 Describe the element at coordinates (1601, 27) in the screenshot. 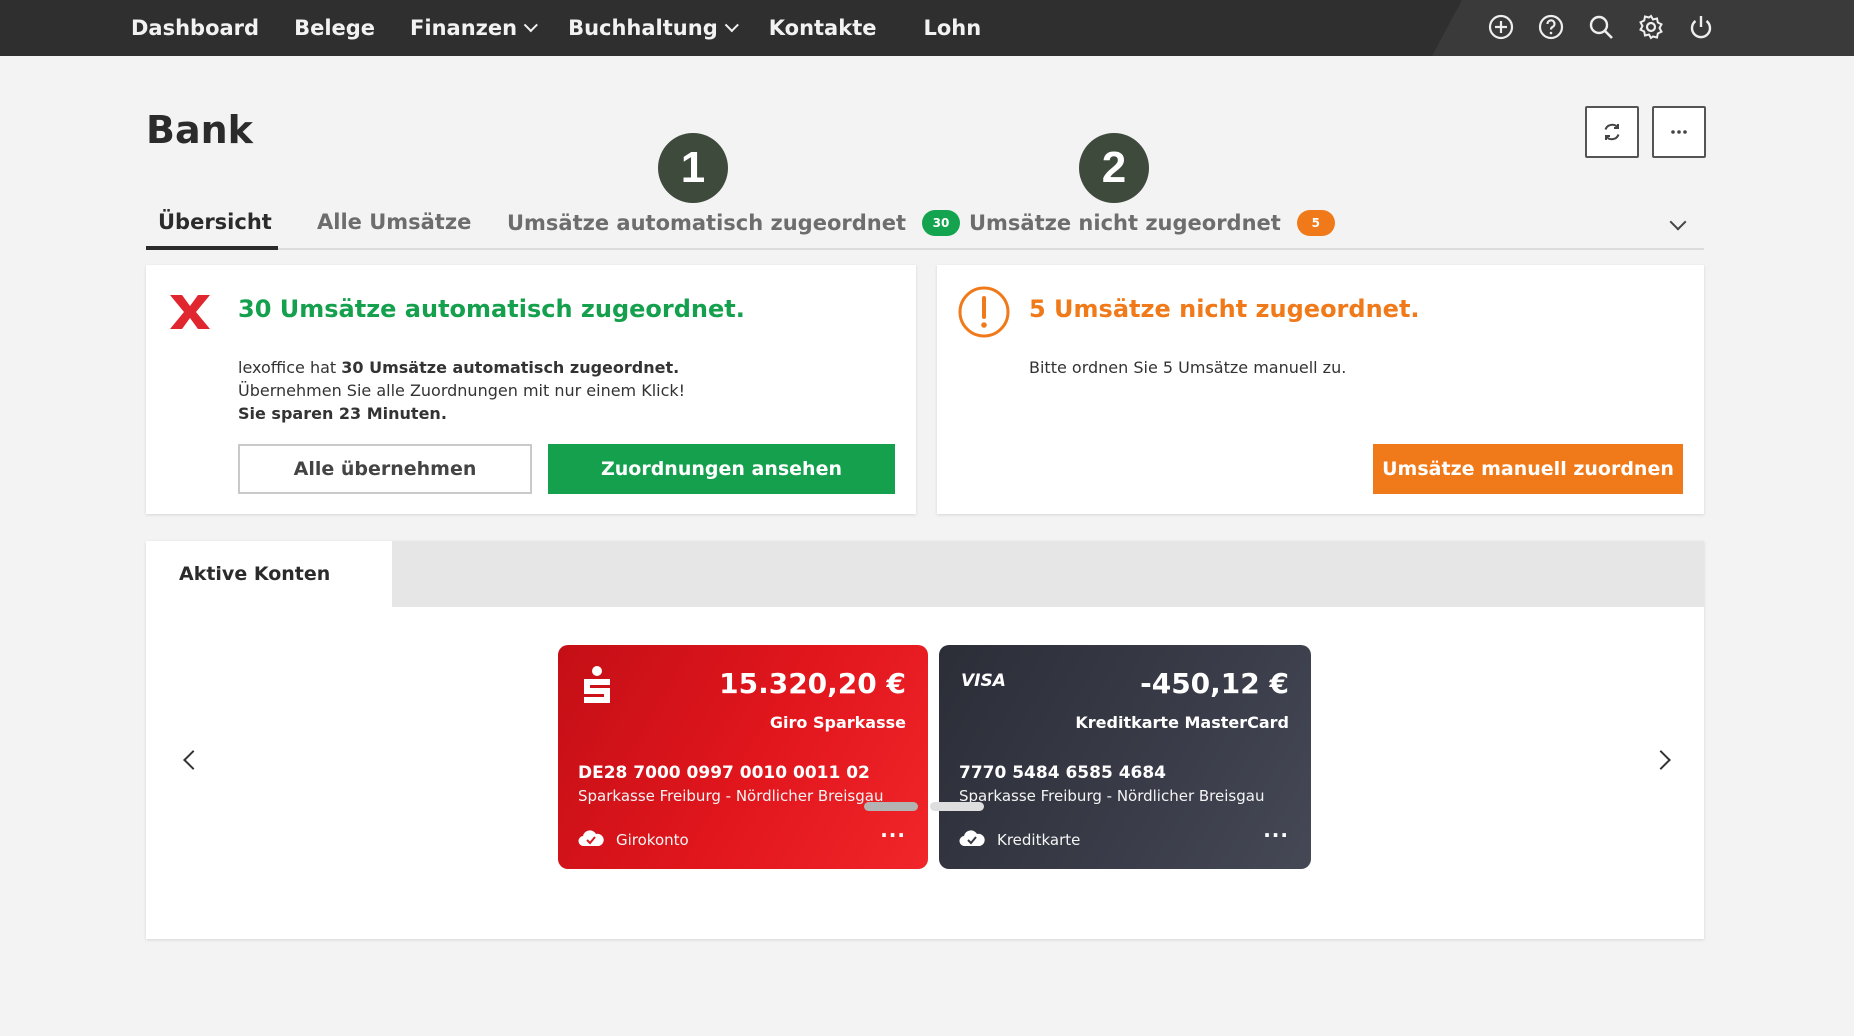

I see `search-icon` at that location.